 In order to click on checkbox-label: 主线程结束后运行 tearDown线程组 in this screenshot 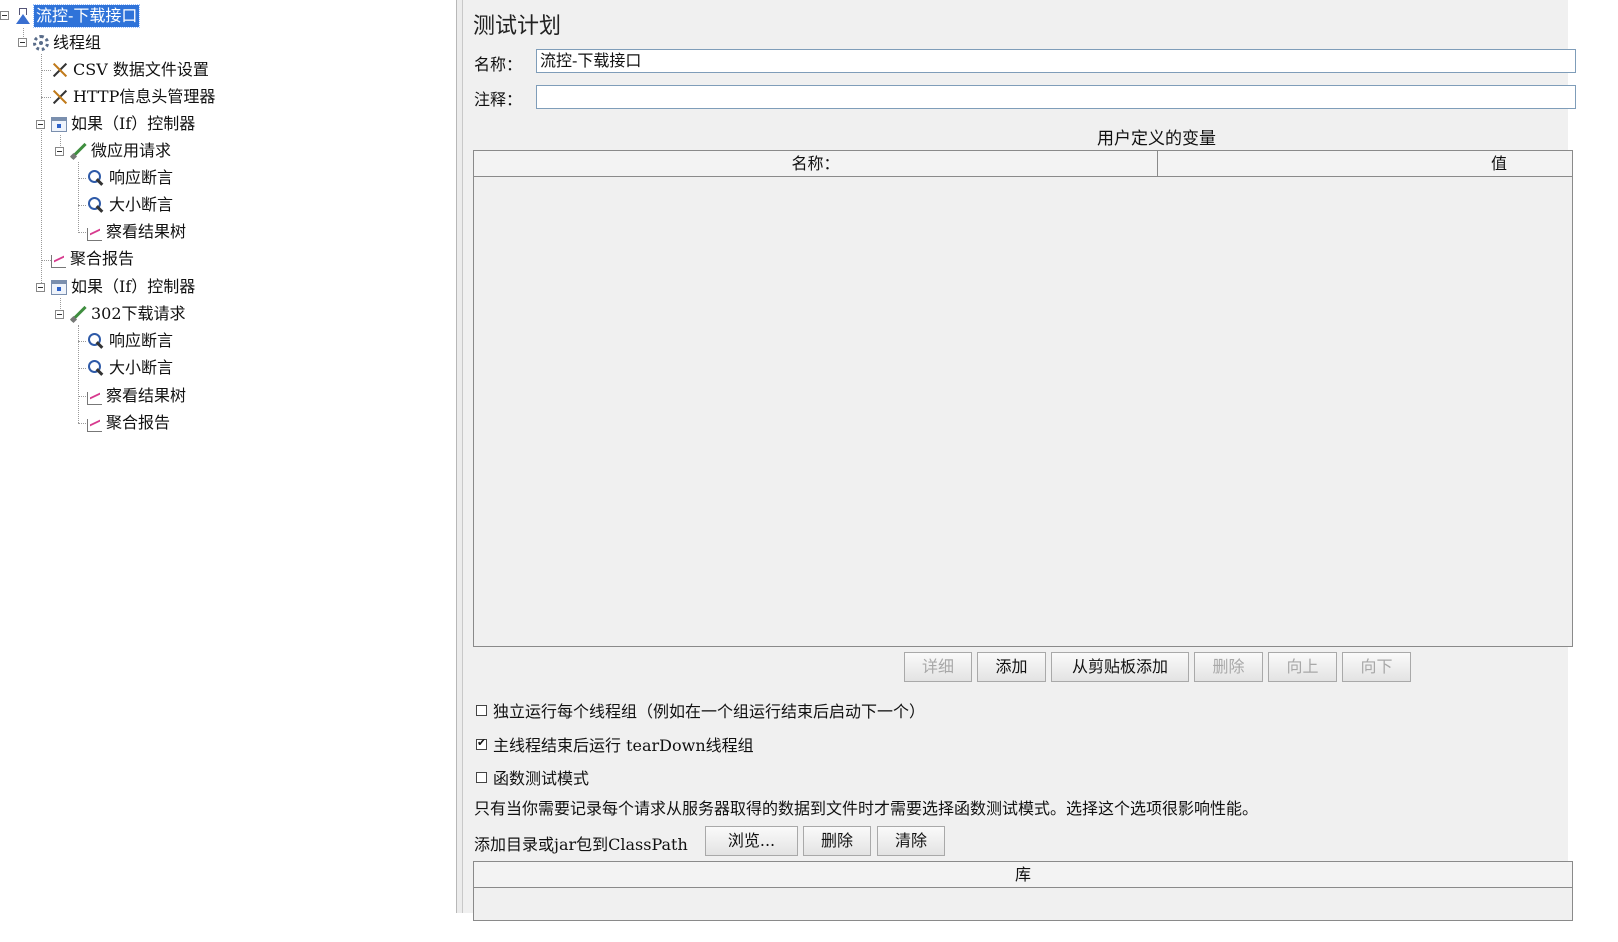, I will do `click(623, 745)`.